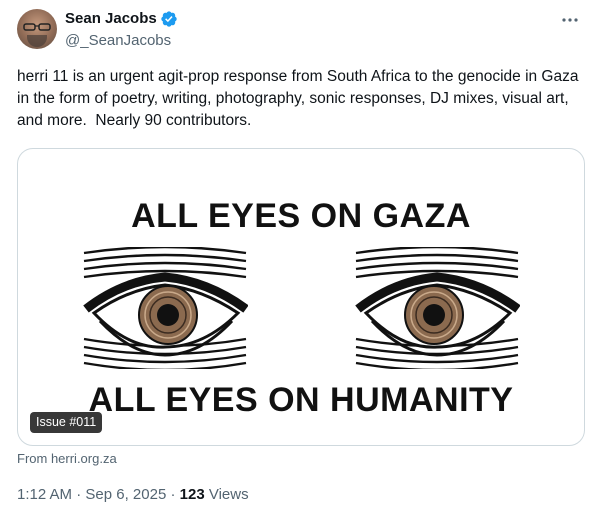  Describe the element at coordinates (169, 19) in the screenshot. I see `verified-badge-icon` at that location.